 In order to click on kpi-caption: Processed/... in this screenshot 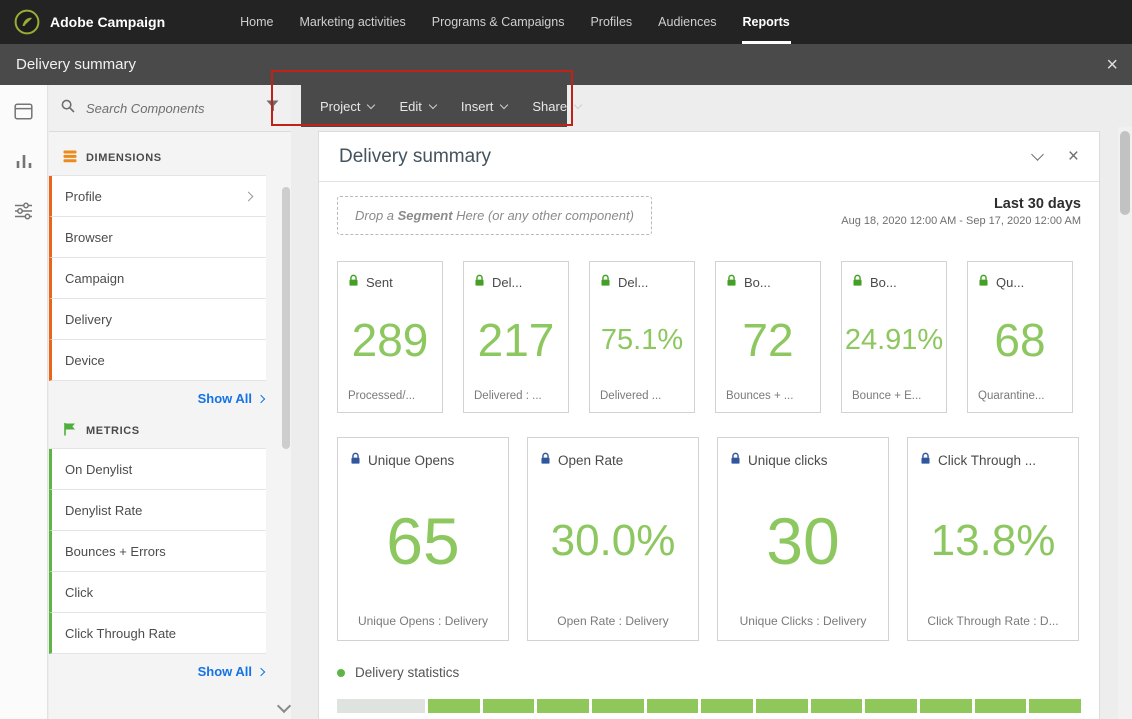, I will do `click(382, 396)`.